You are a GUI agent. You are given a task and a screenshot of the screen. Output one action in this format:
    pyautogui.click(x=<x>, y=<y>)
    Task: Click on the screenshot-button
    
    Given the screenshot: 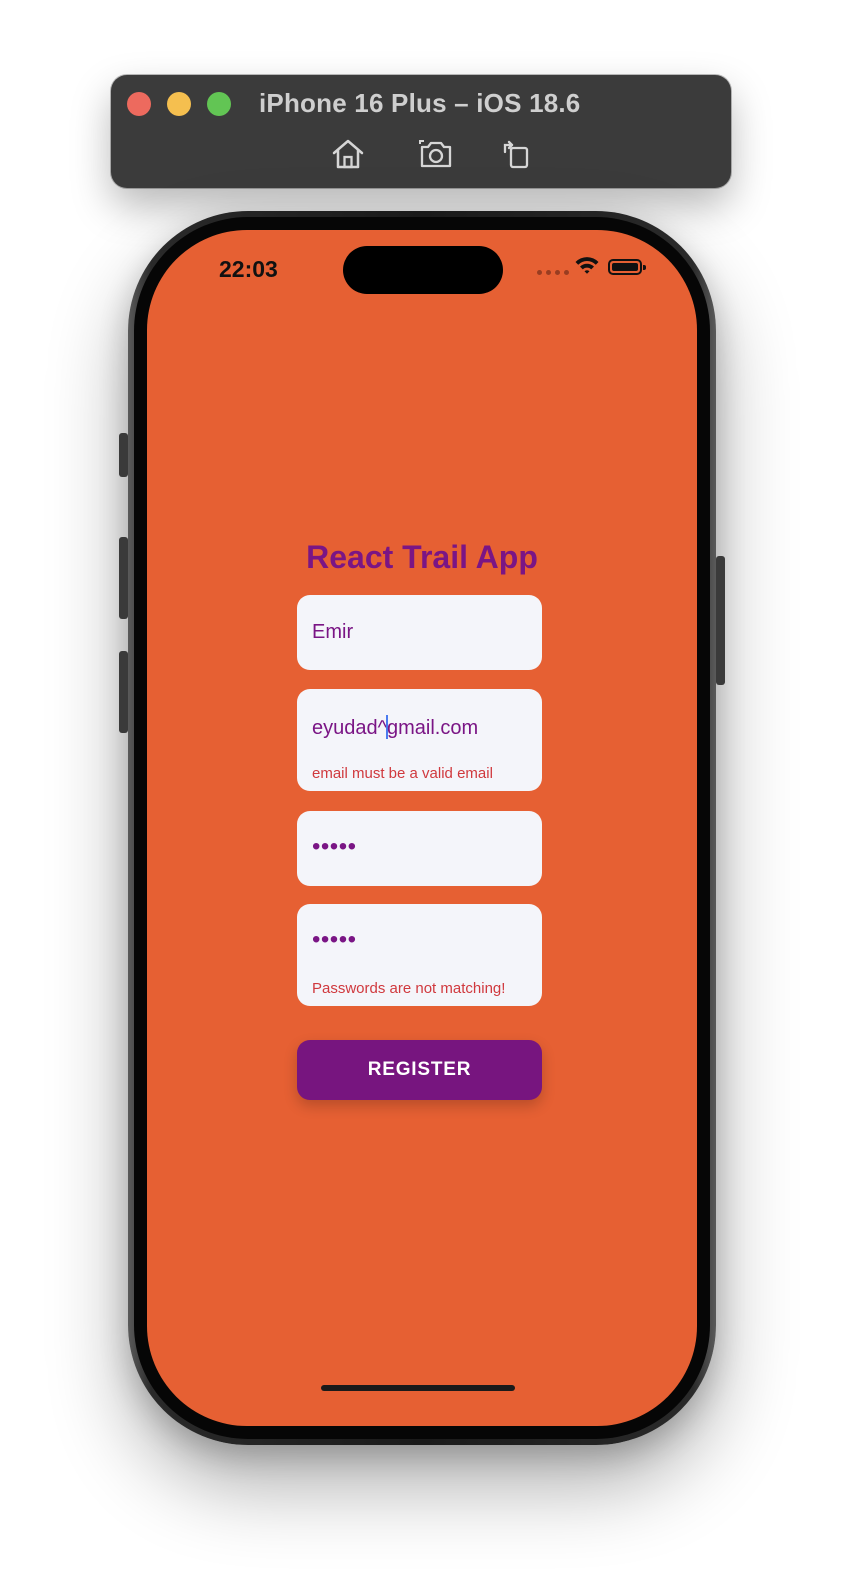 What is the action you would take?
    pyautogui.click(x=436, y=154)
    